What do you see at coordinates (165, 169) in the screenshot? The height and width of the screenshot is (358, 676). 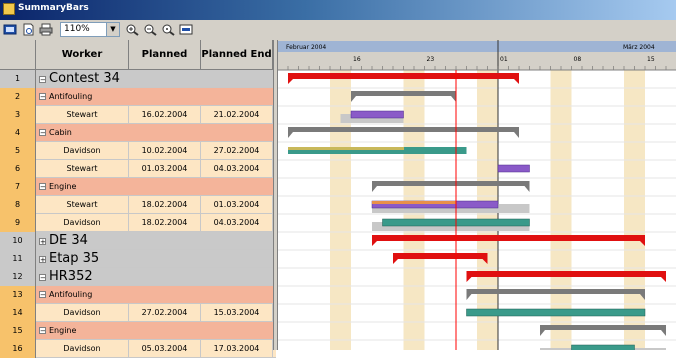 I see `planned-start-cell: 01.03.2004` at bounding box center [165, 169].